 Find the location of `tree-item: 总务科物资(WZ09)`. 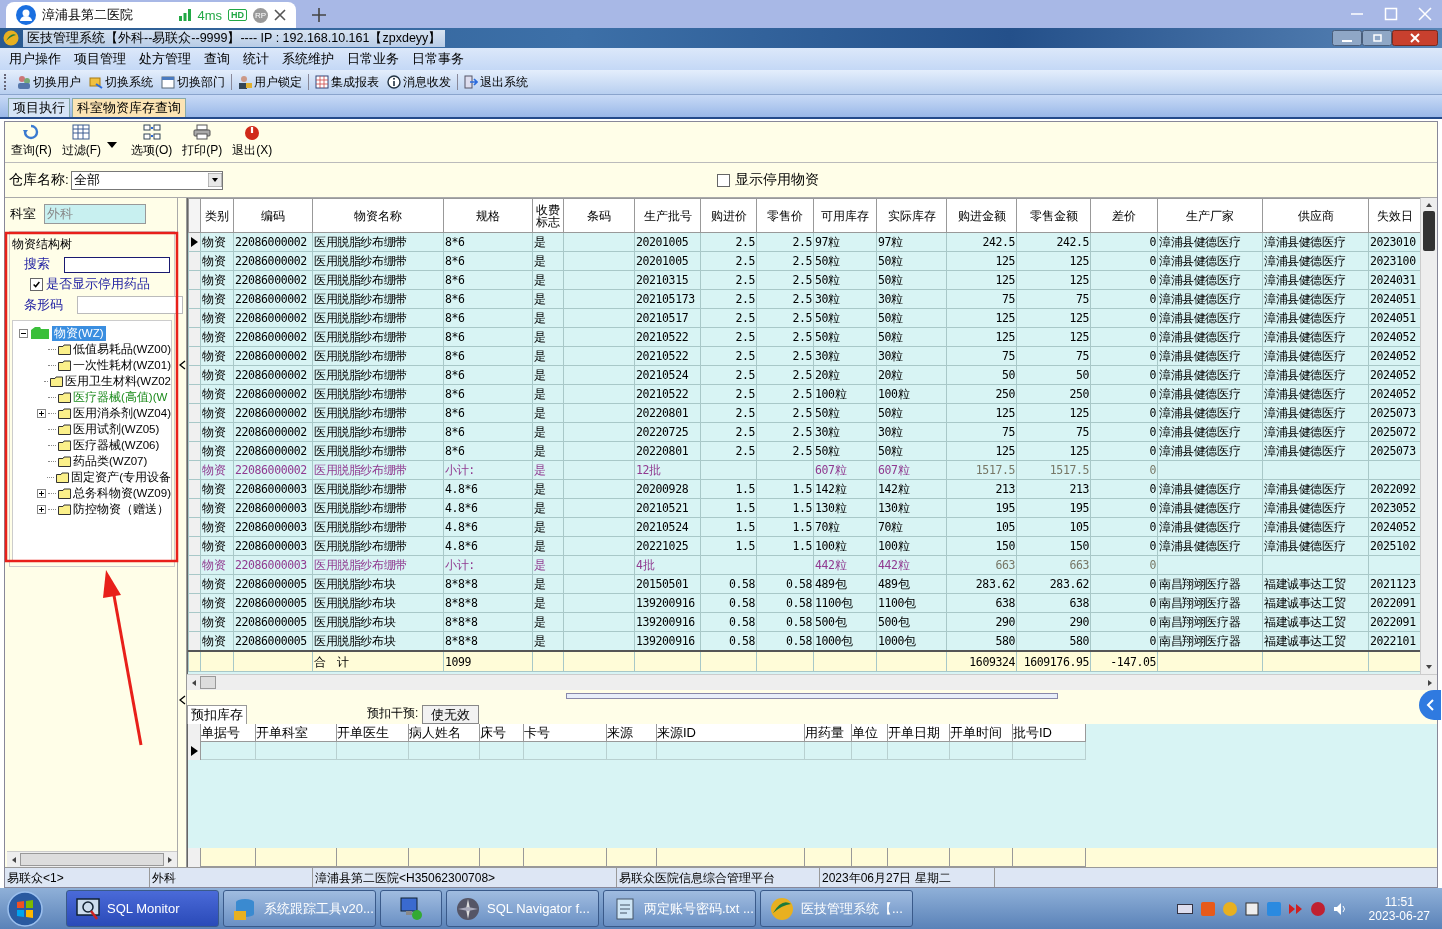

tree-item: 总务科物资(WZ09) is located at coordinates (121, 493).